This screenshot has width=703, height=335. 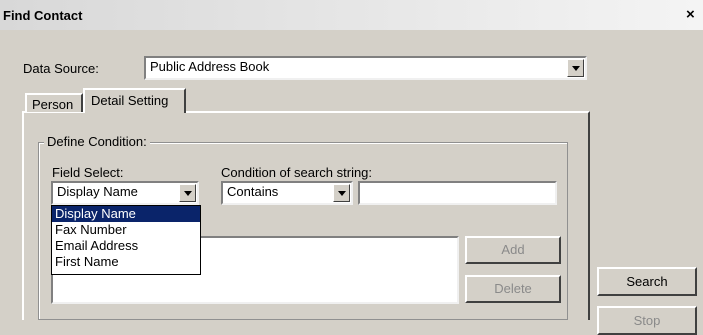 What do you see at coordinates (647, 281) in the screenshot?
I see `search-button: Search` at bounding box center [647, 281].